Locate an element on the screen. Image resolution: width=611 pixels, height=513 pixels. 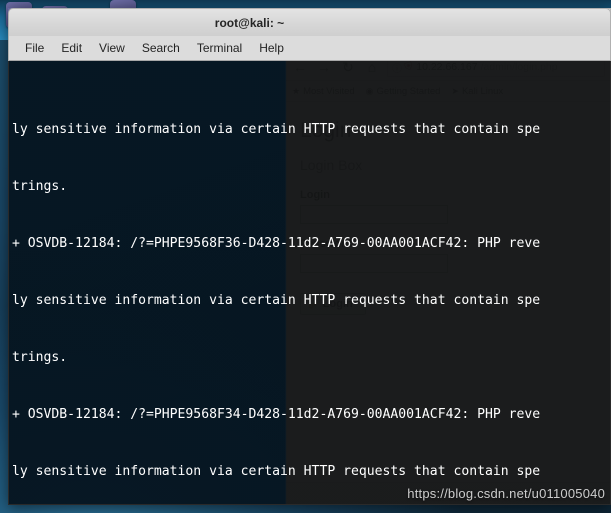
terminal-menubar: File Edit View Search Terminal Help is located at coordinates (309, 48).